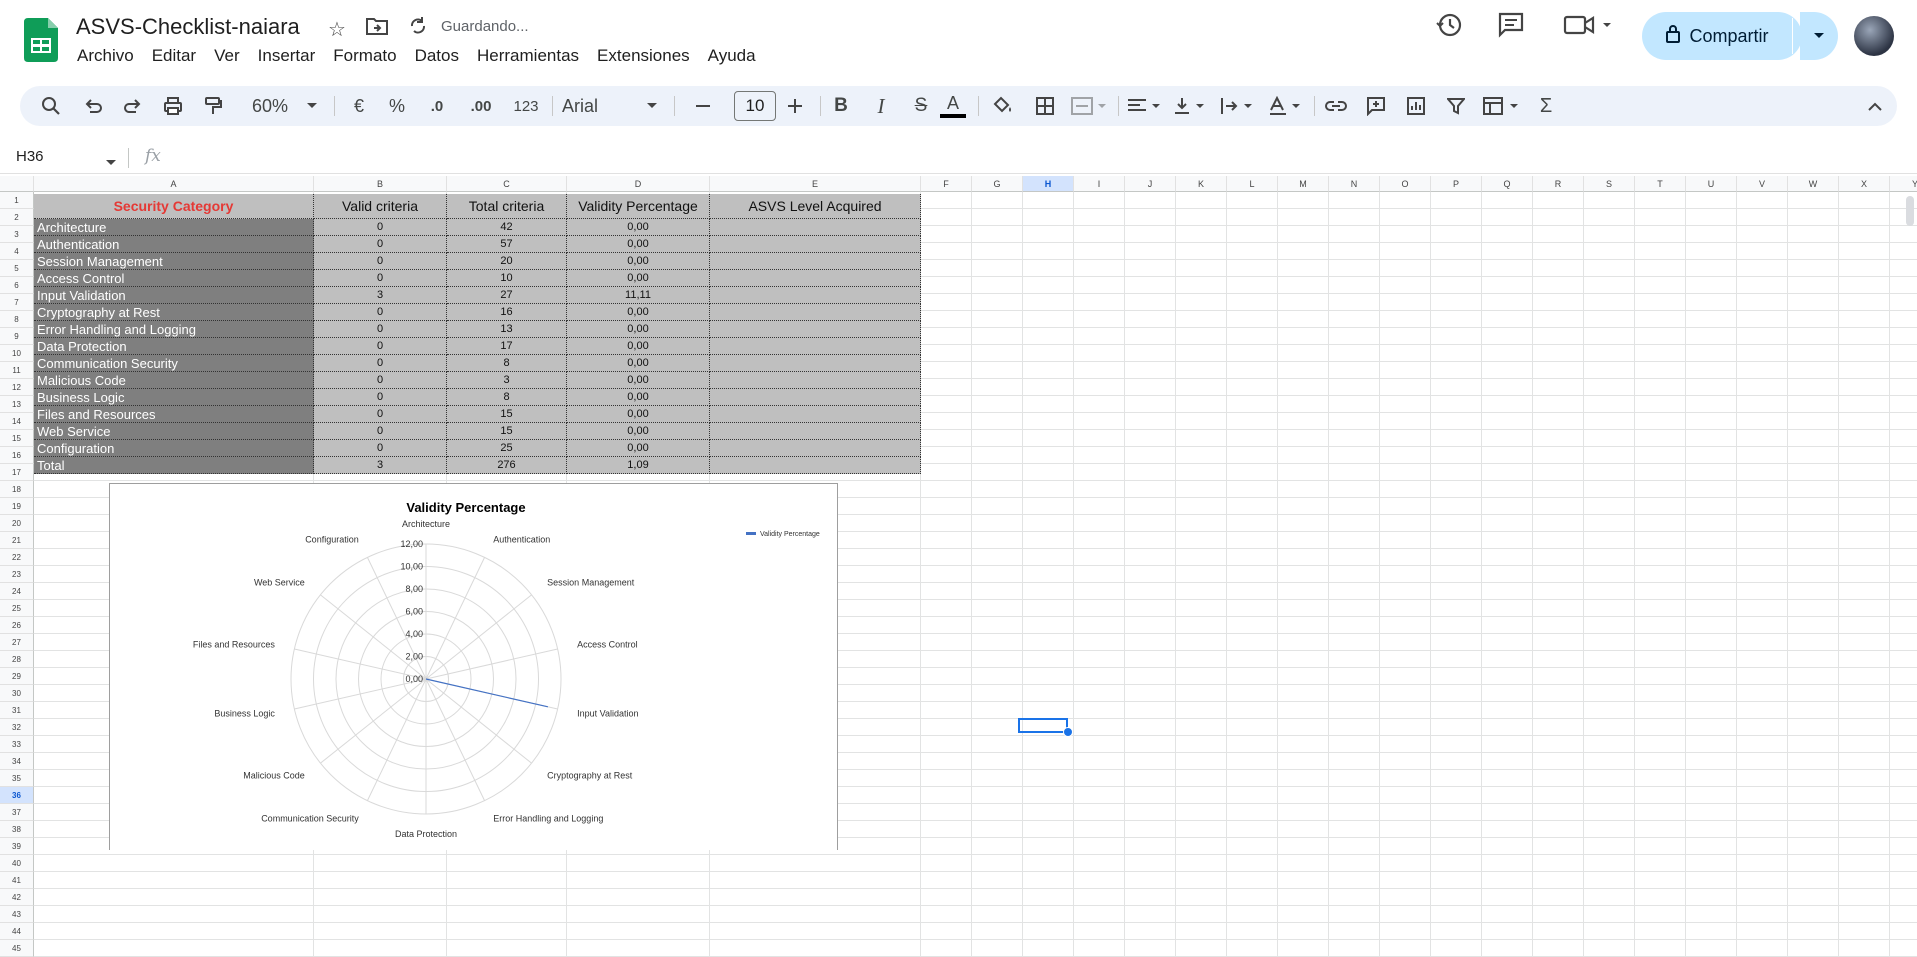 The height and width of the screenshot is (957, 1917). Describe the element at coordinates (174, 278) in the screenshot. I see `category-cell: Access Control` at that location.